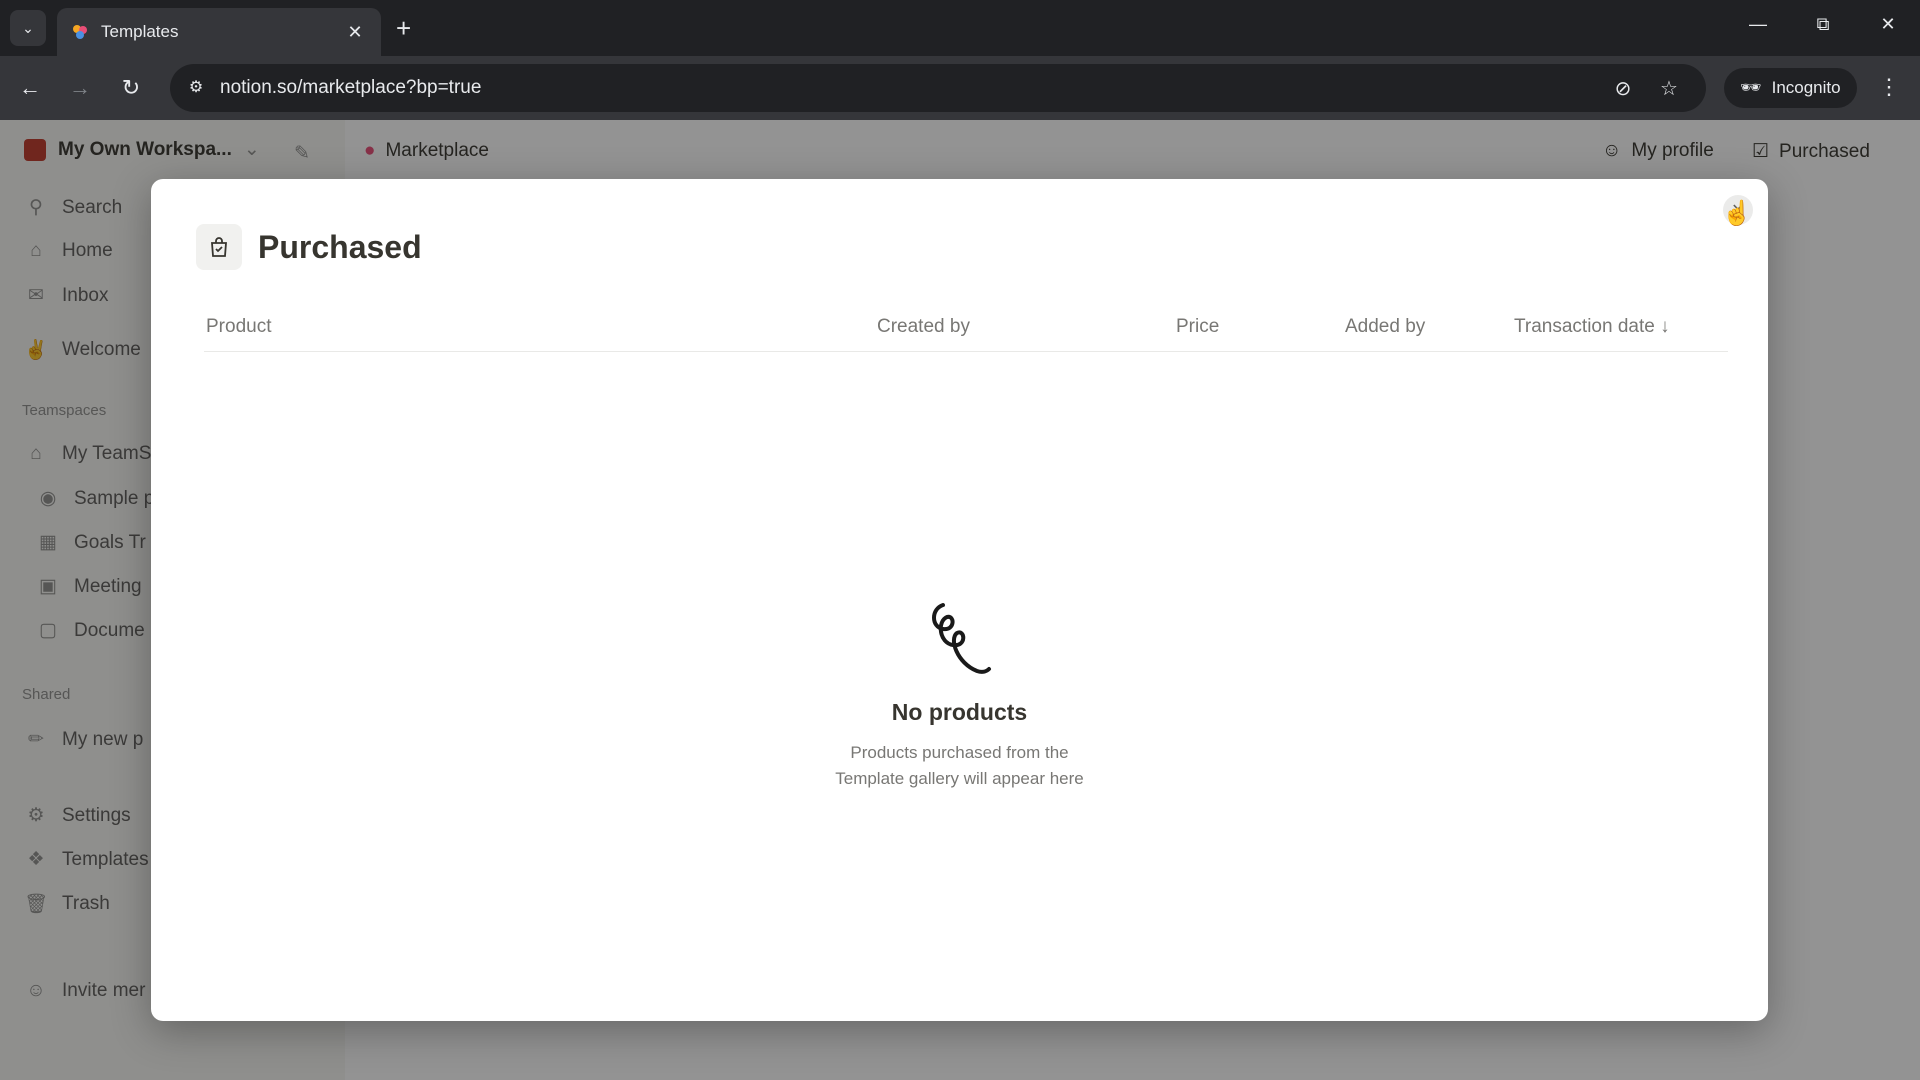 The height and width of the screenshot is (1080, 1920). Describe the element at coordinates (196, 88) in the screenshot. I see `site-info-icon: ⚙` at that location.